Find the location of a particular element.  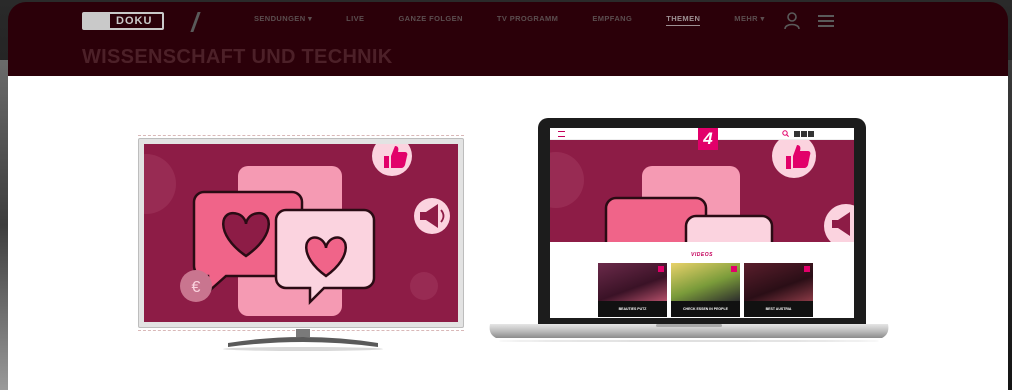

nav-item-2: GANZE FOLGEN is located at coordinates (430, 20).